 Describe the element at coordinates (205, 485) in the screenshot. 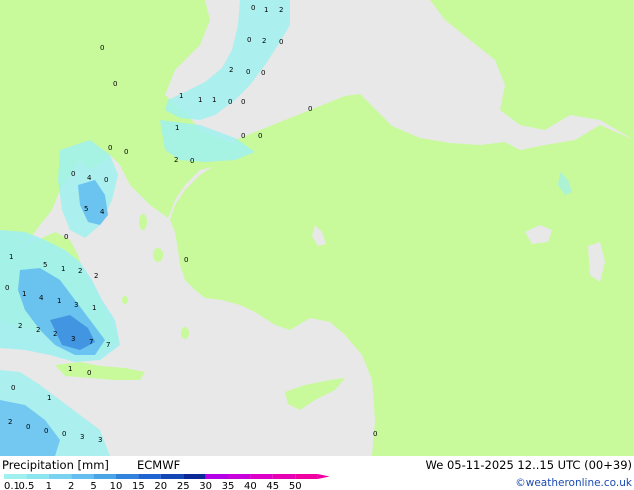

I see `legend-label: 30` at that location.